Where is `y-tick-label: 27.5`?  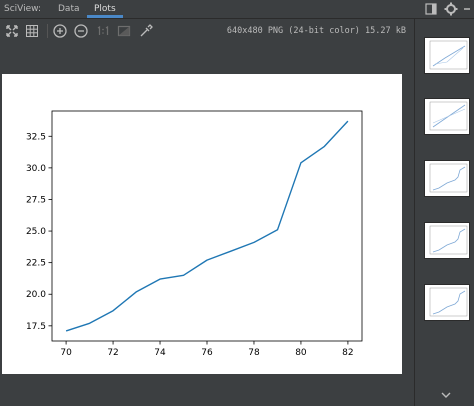
y-tick-label: 27.5 is located at coordinates (36, 200).